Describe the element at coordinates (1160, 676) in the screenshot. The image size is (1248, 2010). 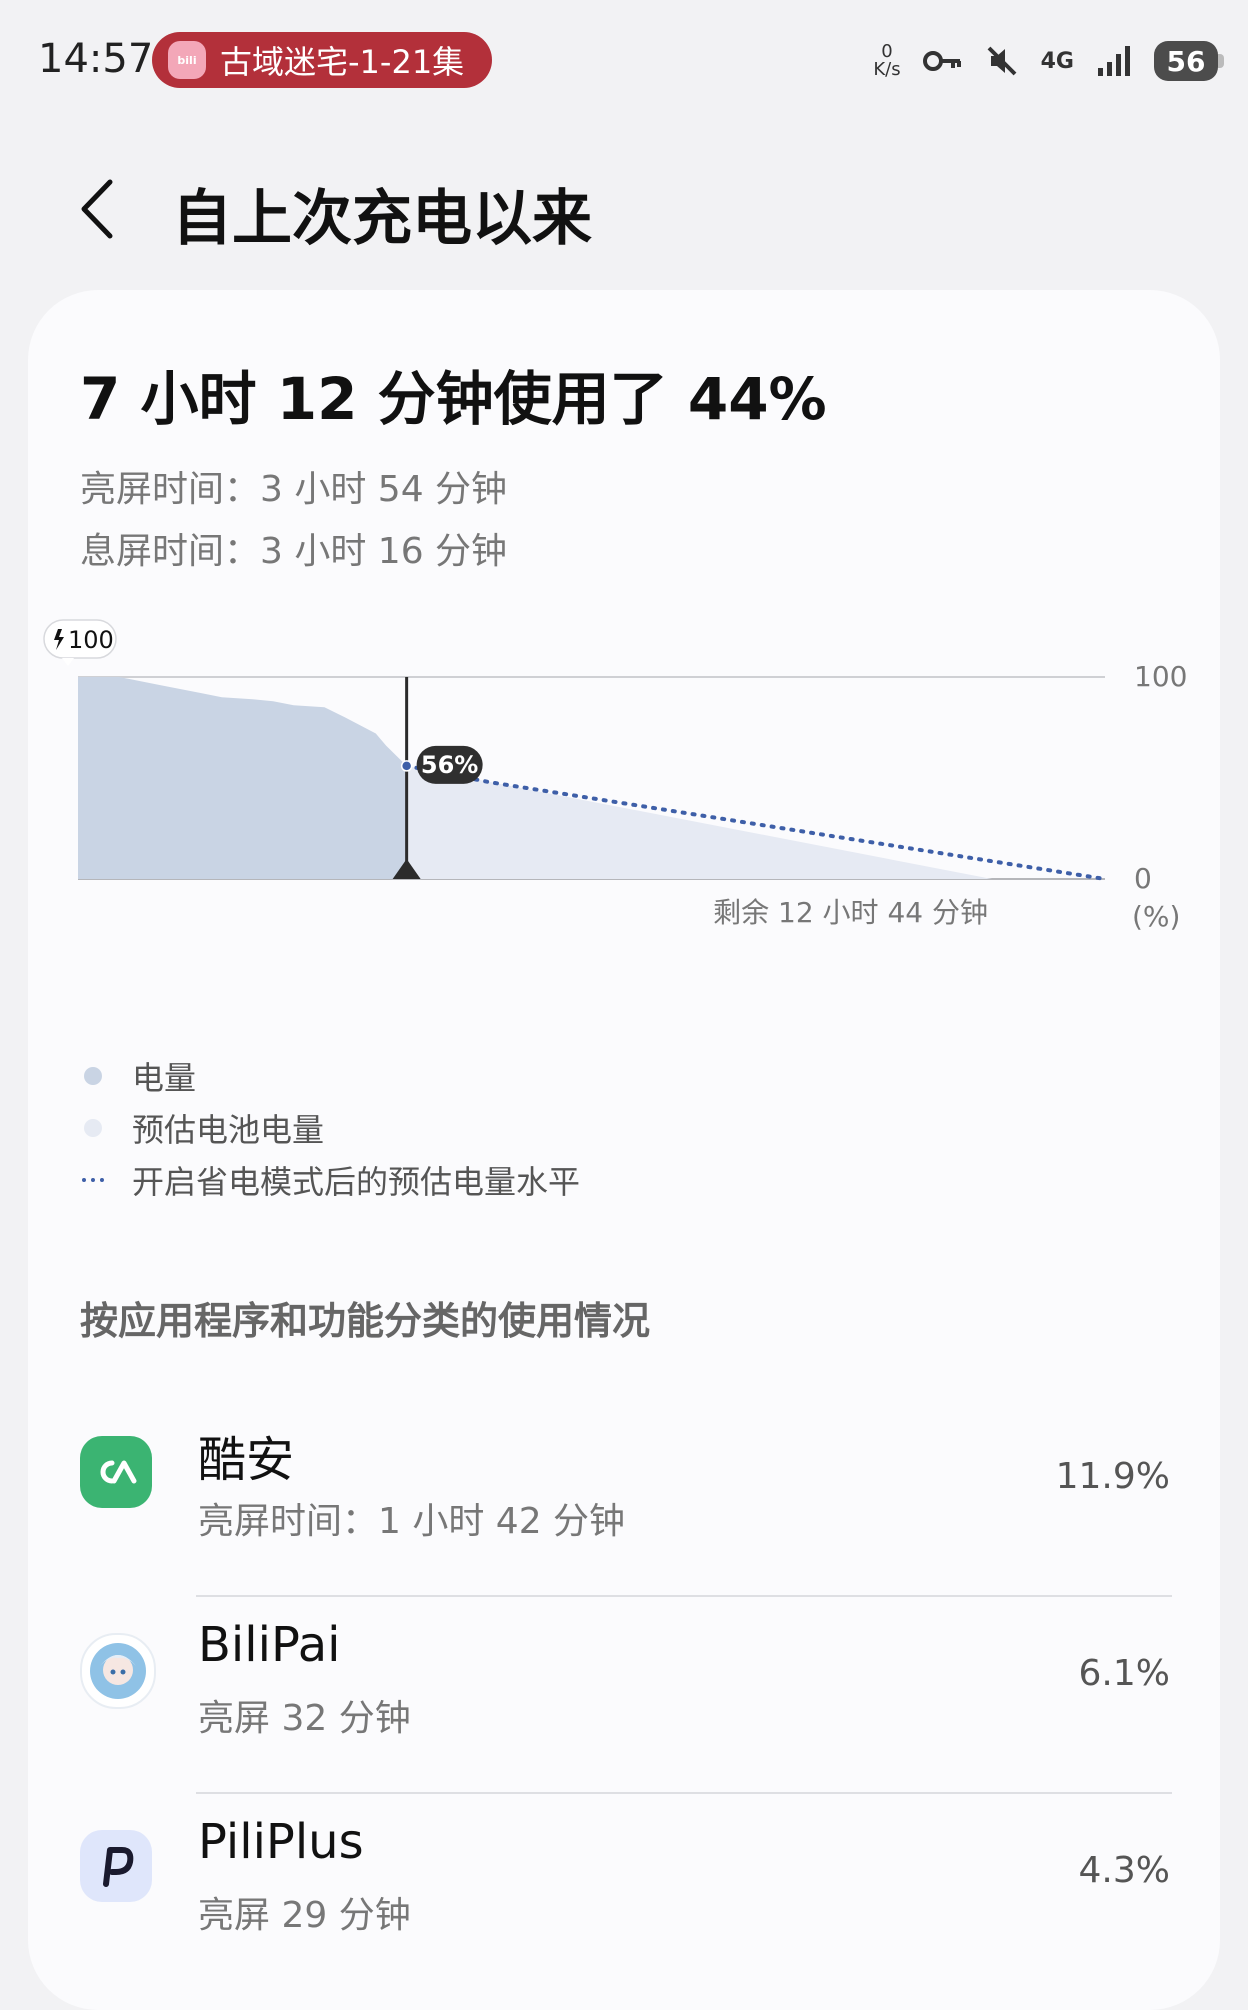
I see `y-tick-100: 100` at that location.